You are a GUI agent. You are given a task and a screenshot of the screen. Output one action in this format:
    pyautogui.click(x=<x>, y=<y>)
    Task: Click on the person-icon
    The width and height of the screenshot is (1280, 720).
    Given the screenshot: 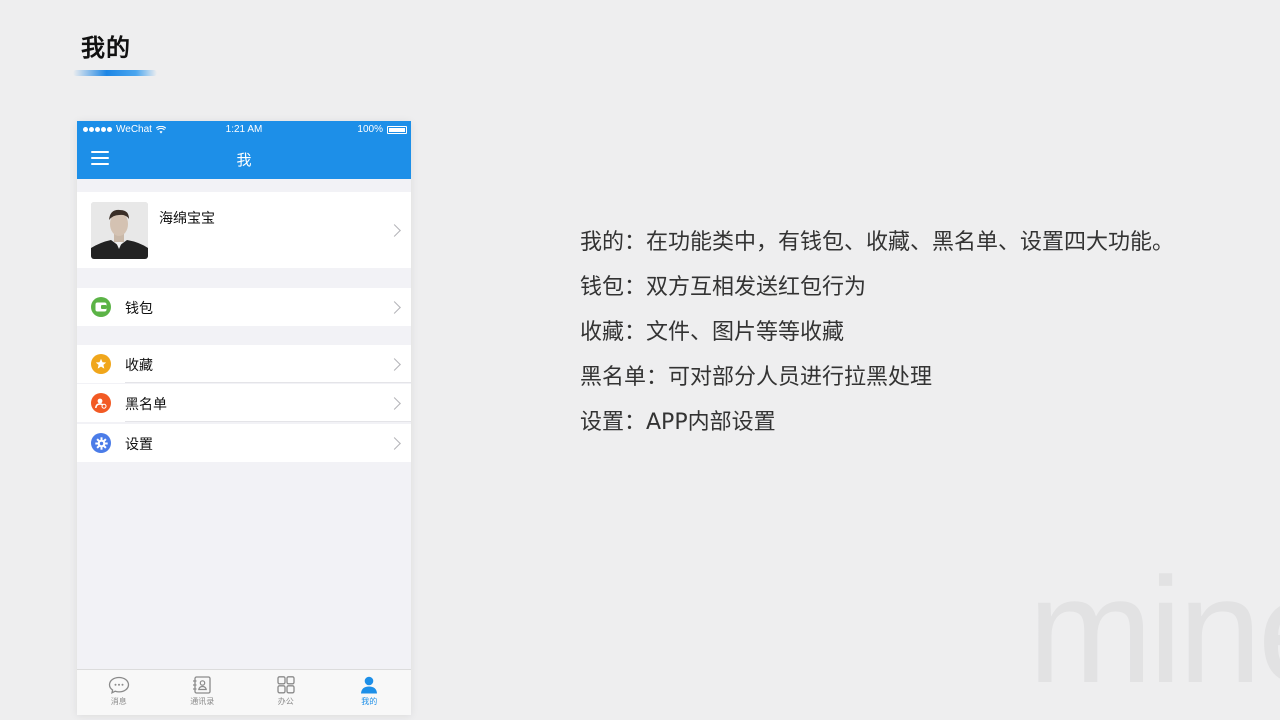 What is the action you would take?
    pyautogui.click(x=369, y=685)
    